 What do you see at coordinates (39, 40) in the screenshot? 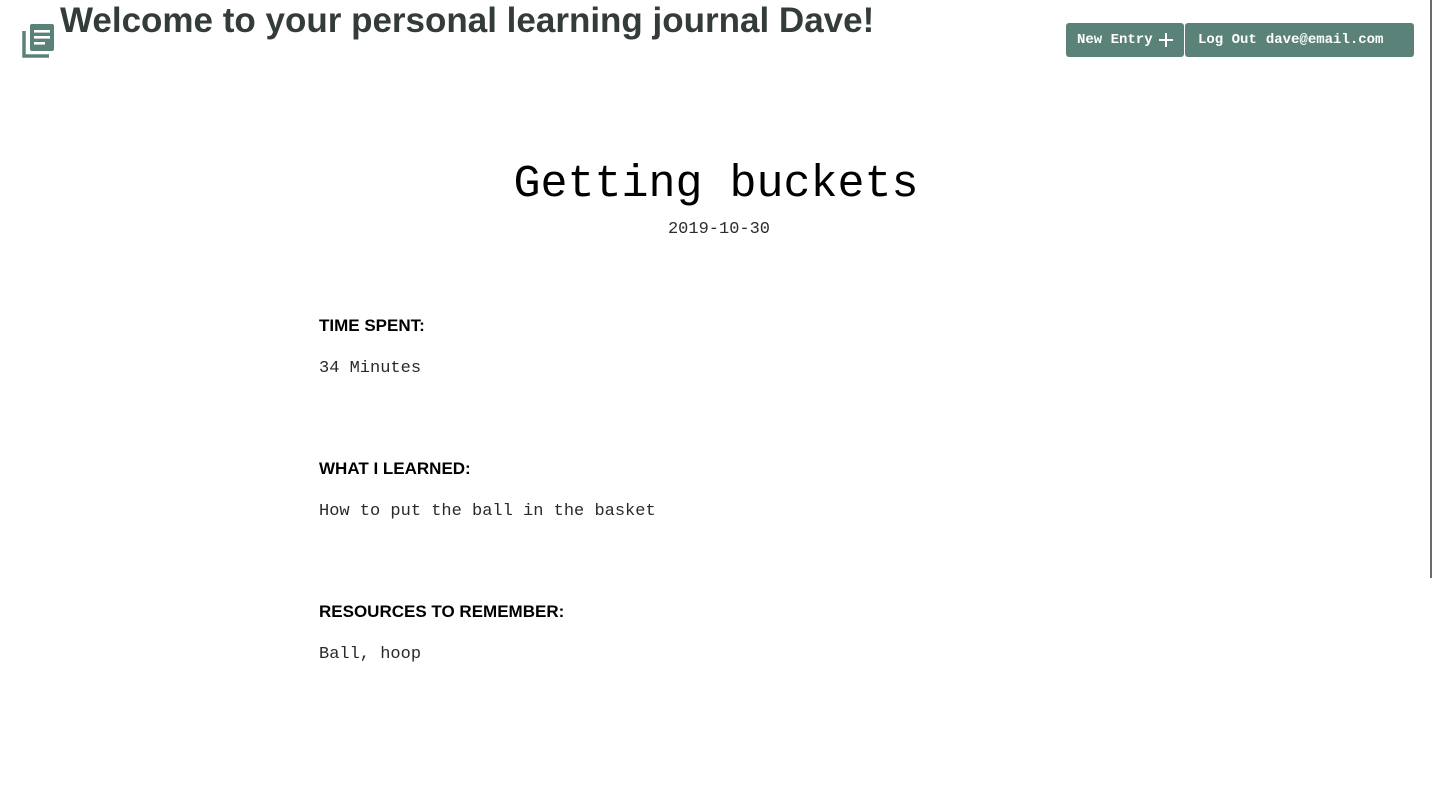
I see `journal-icon` at bounding box center [39, 40].